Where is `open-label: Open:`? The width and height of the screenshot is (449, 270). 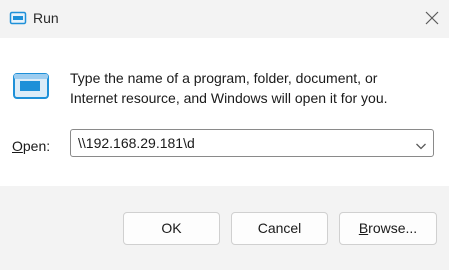
open-label: Open: is located at coordinates (31, 146).